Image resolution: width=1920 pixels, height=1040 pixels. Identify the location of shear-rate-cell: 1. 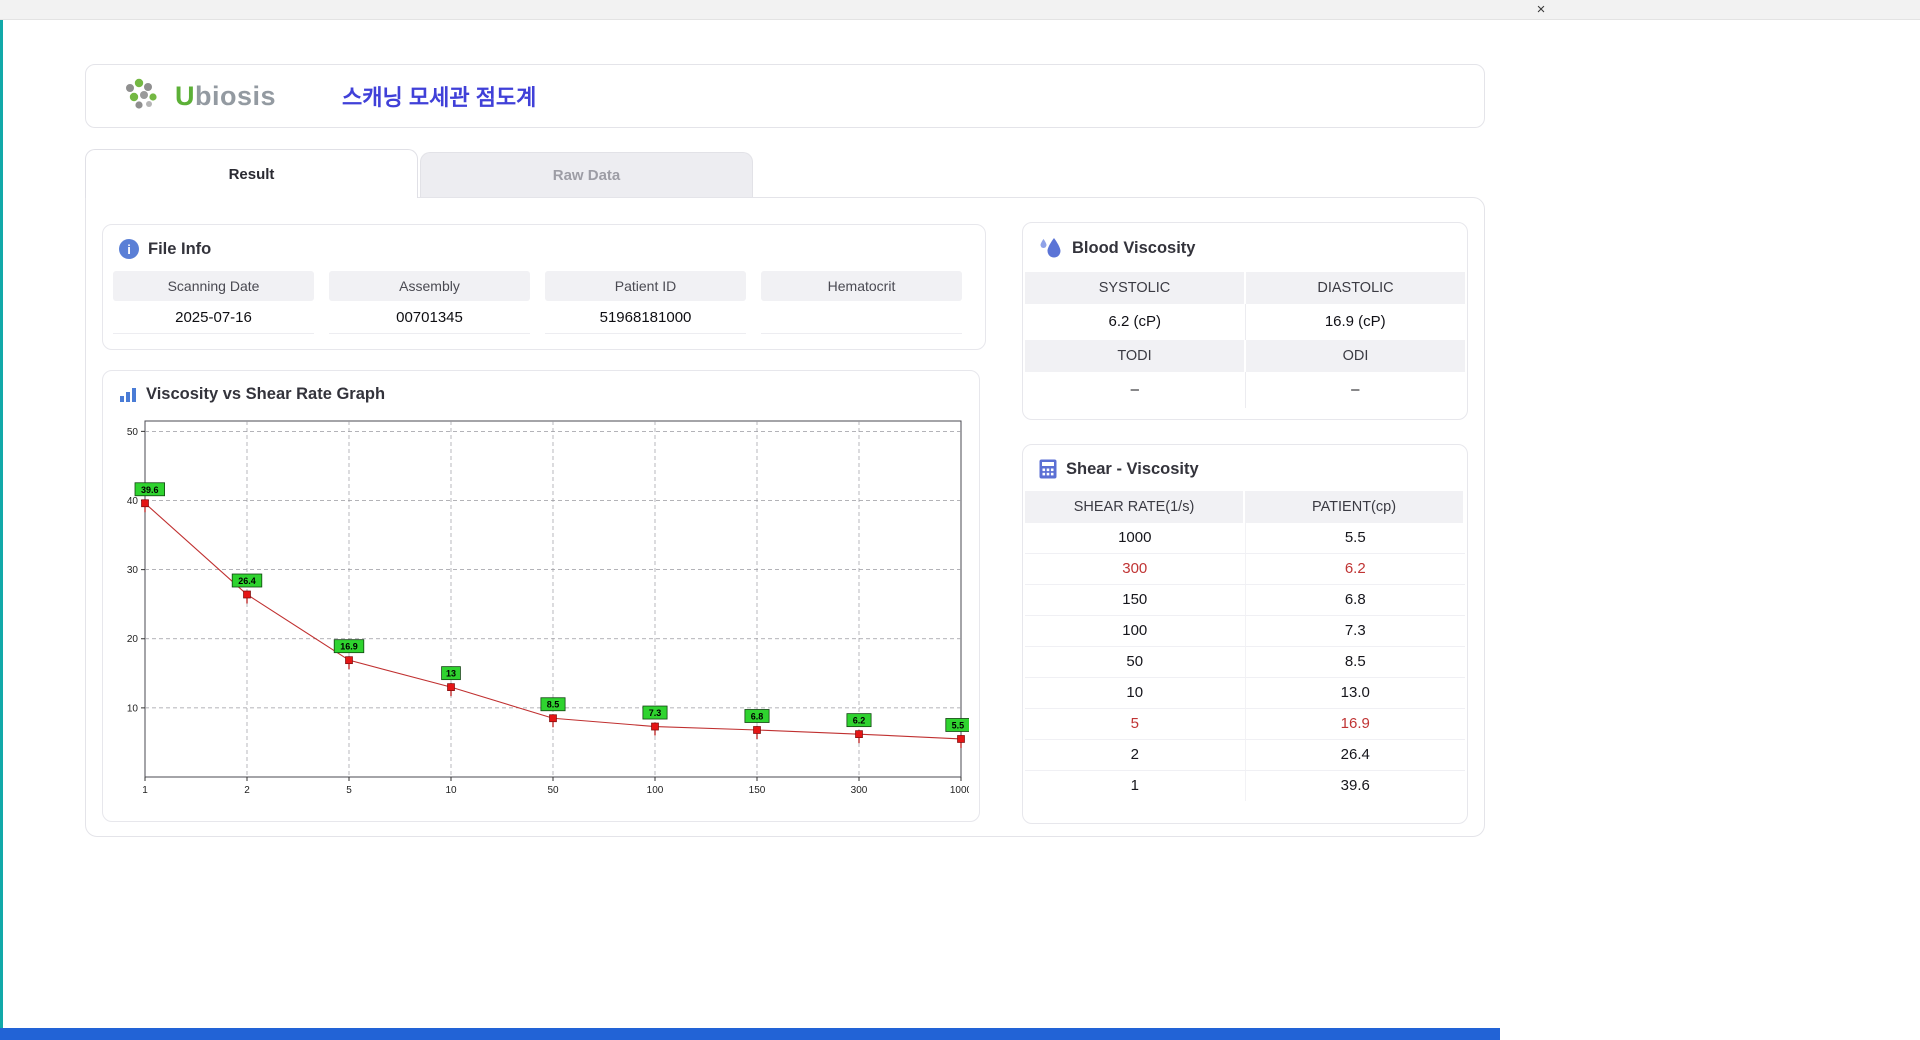
(1135, 786).